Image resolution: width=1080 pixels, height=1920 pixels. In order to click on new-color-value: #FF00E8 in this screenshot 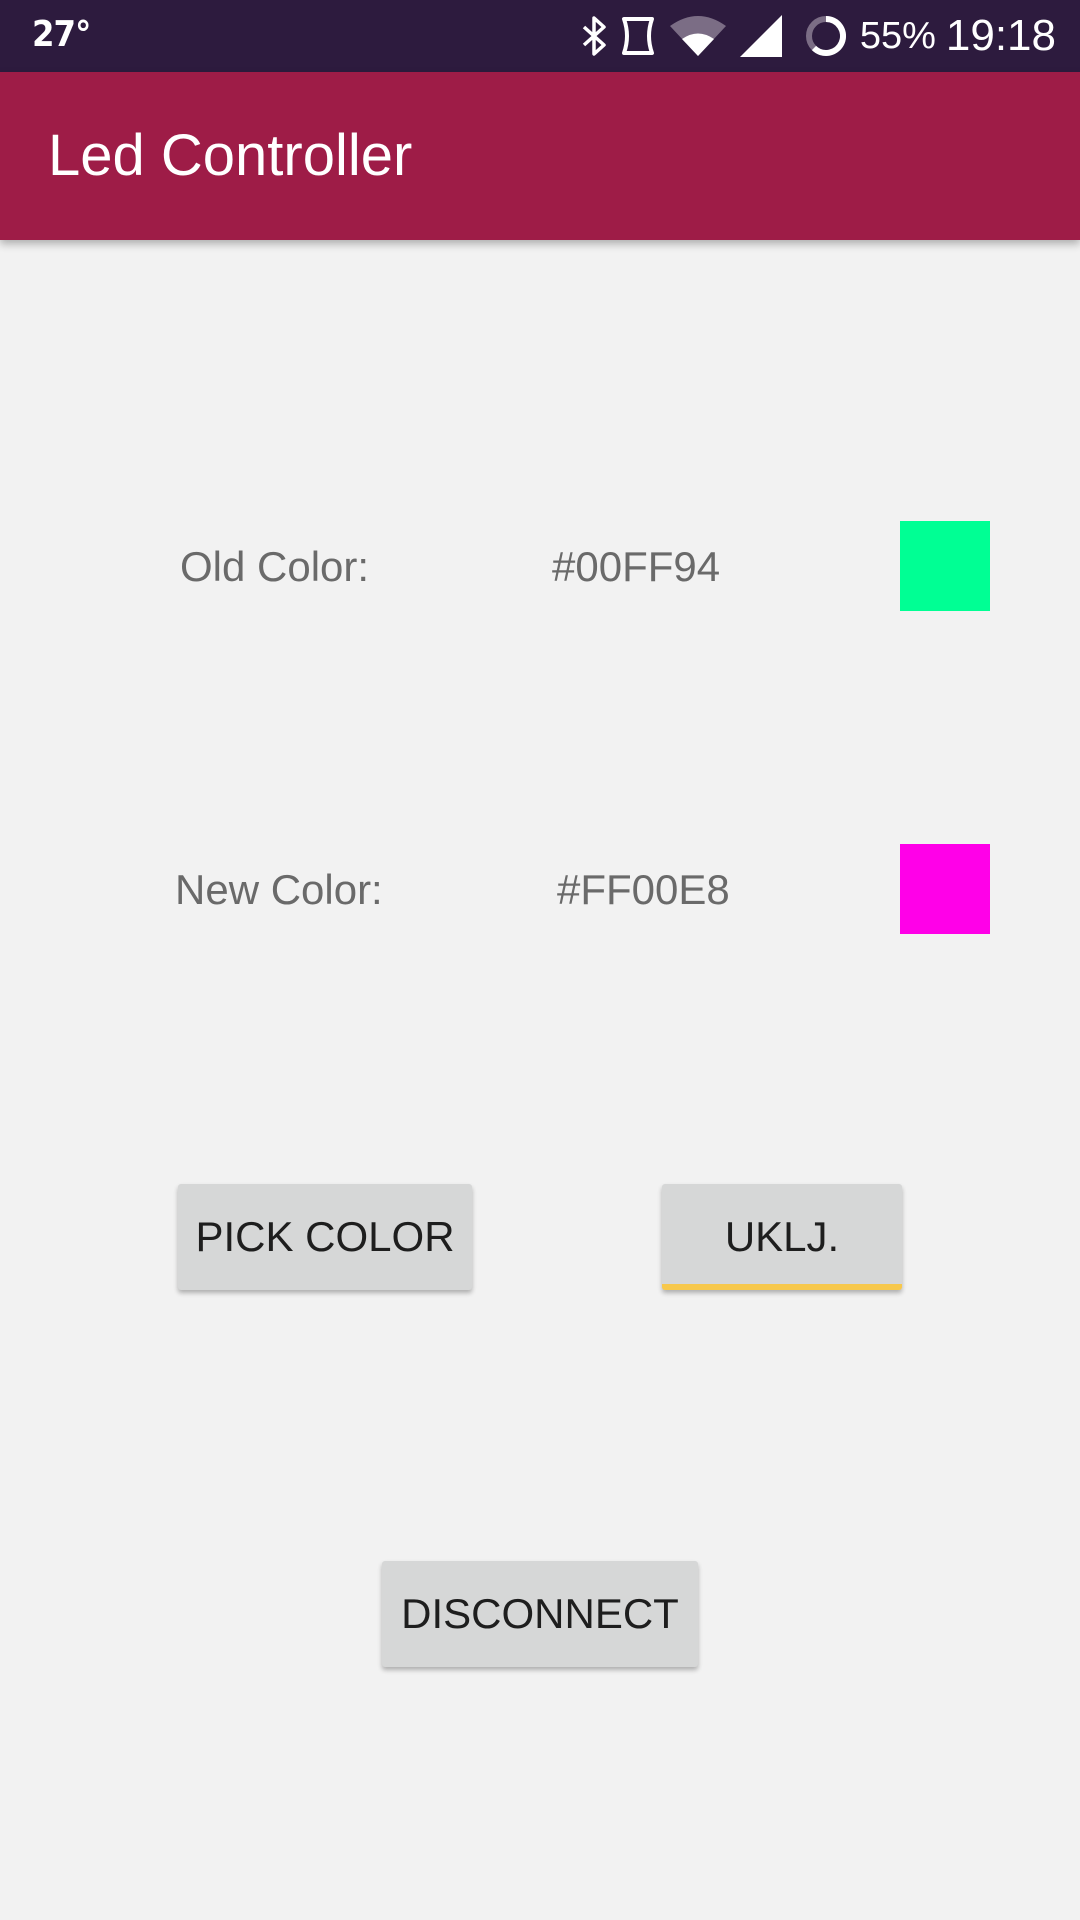, I will do `click(643, 889)`.